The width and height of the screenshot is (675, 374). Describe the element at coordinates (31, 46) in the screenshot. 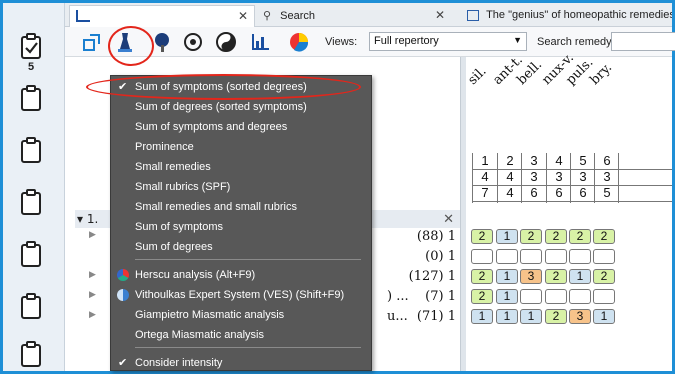

I see `clipboard-check-icon` at that location.